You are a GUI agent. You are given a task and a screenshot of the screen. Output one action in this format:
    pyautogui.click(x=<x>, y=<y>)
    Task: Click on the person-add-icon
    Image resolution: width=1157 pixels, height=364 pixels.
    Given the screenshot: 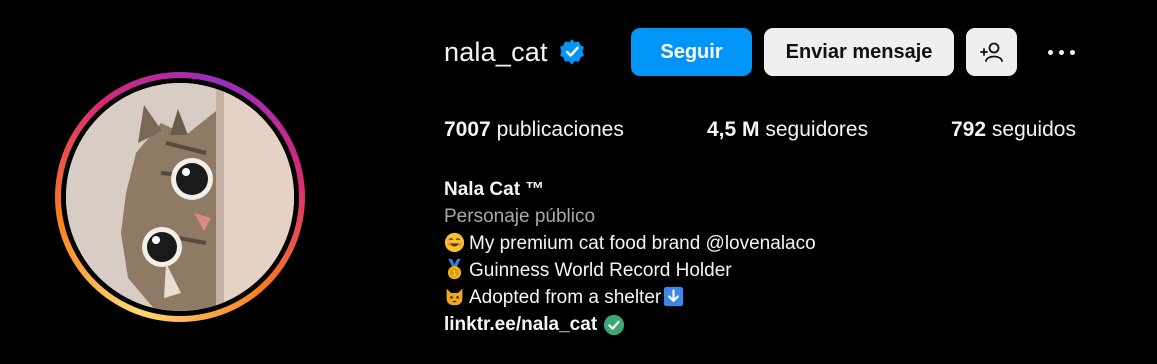 What is the action you would take?
    pyautogui.click(x=991, y=52)
    